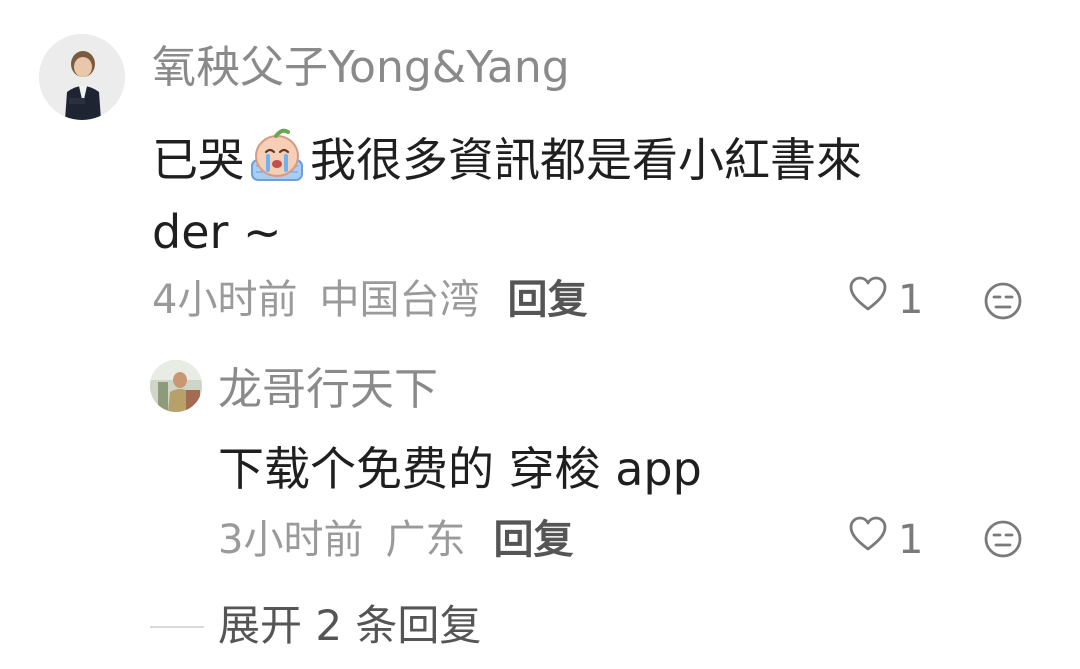 This screenshot has width=1080, height=669. What do you see at coordinates (533, 540) in the screenshot?
I see `reply-reply-button: 回复` at bounding box center [533, 540].